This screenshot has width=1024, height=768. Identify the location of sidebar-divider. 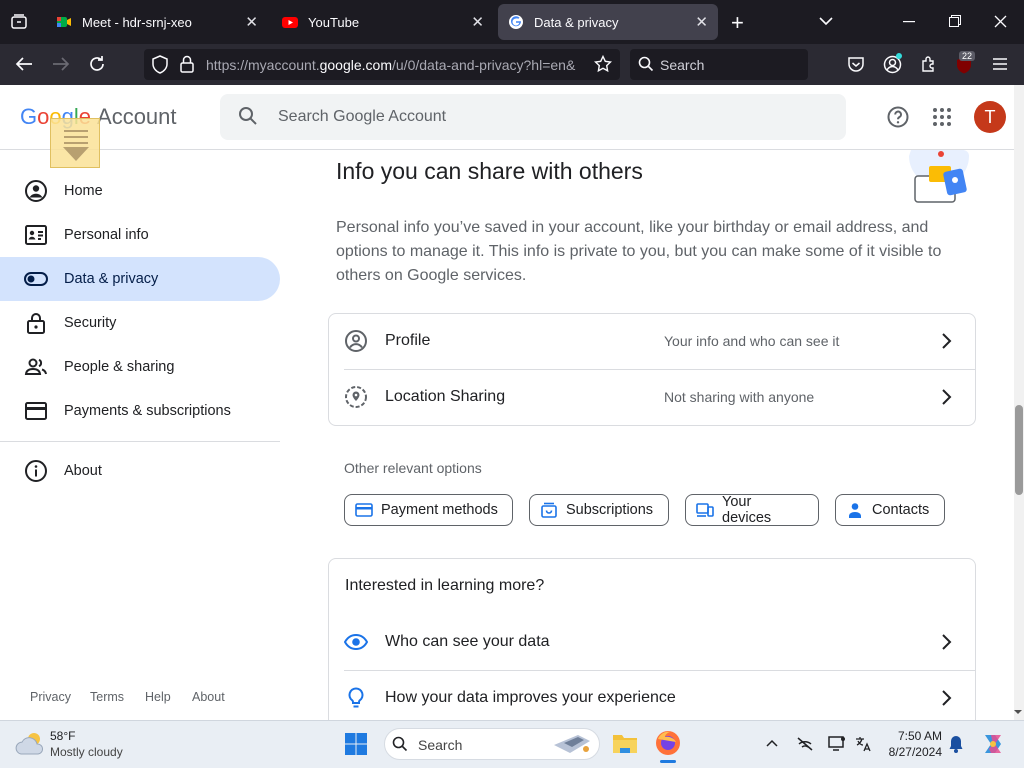
(140, 441).